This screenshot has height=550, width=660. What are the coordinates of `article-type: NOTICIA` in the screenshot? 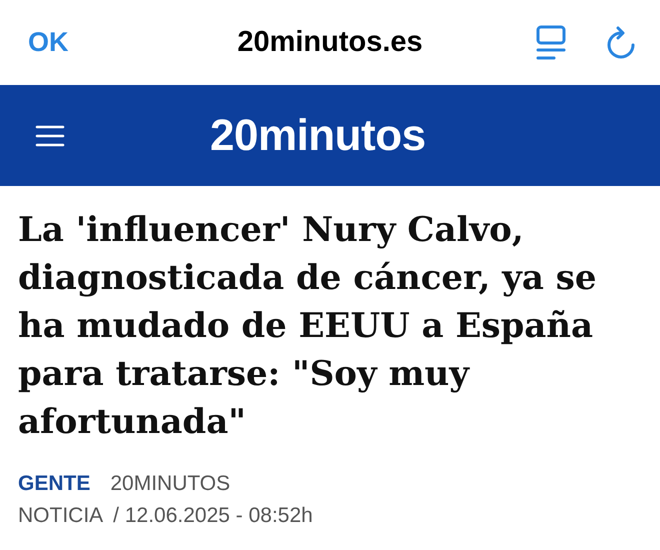 It's located at (61, 516).